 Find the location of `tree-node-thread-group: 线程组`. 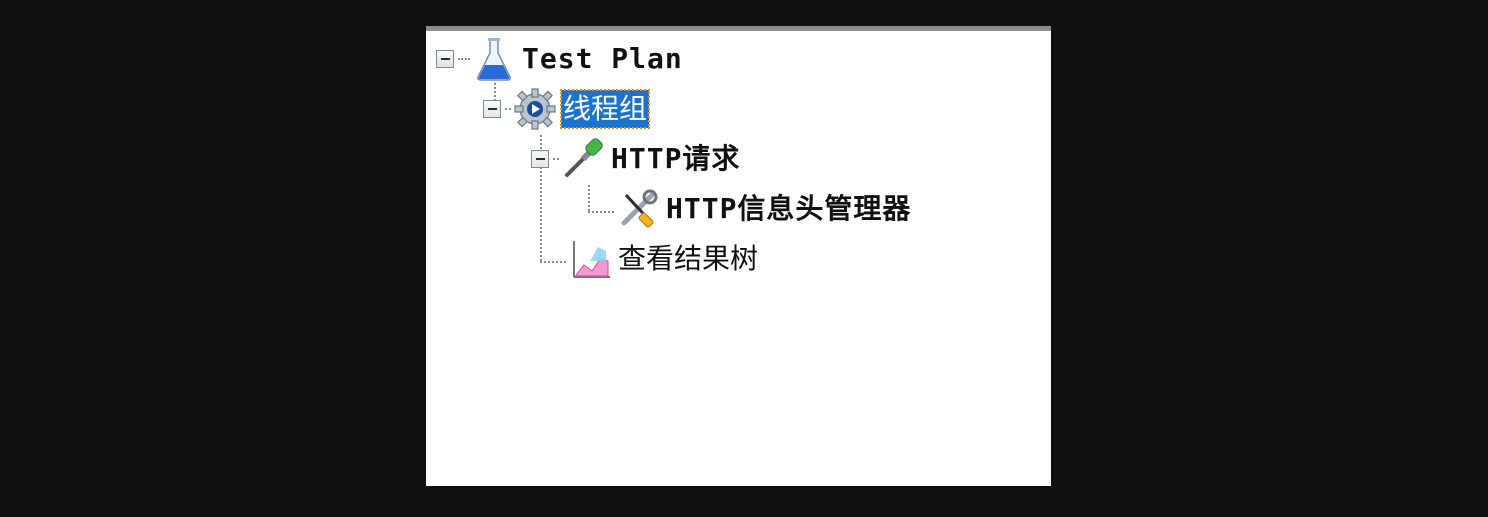

tree-node-thread-group: 线程组 is located at coordinates (567, 109).